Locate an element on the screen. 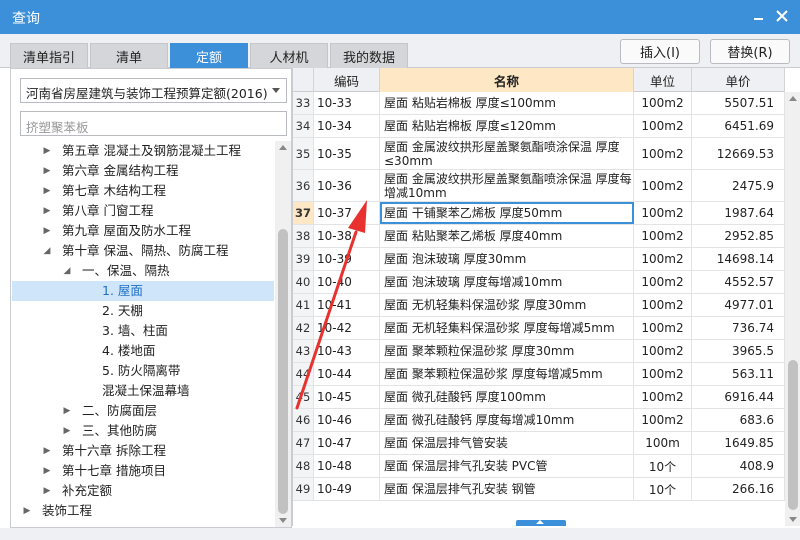 The image size is (800, 540). table-row: 41 10-41 屋面 无机轻集料保温砂浆 厚度30mm 100m2 4977.01 is located at coordinates (539, 305).